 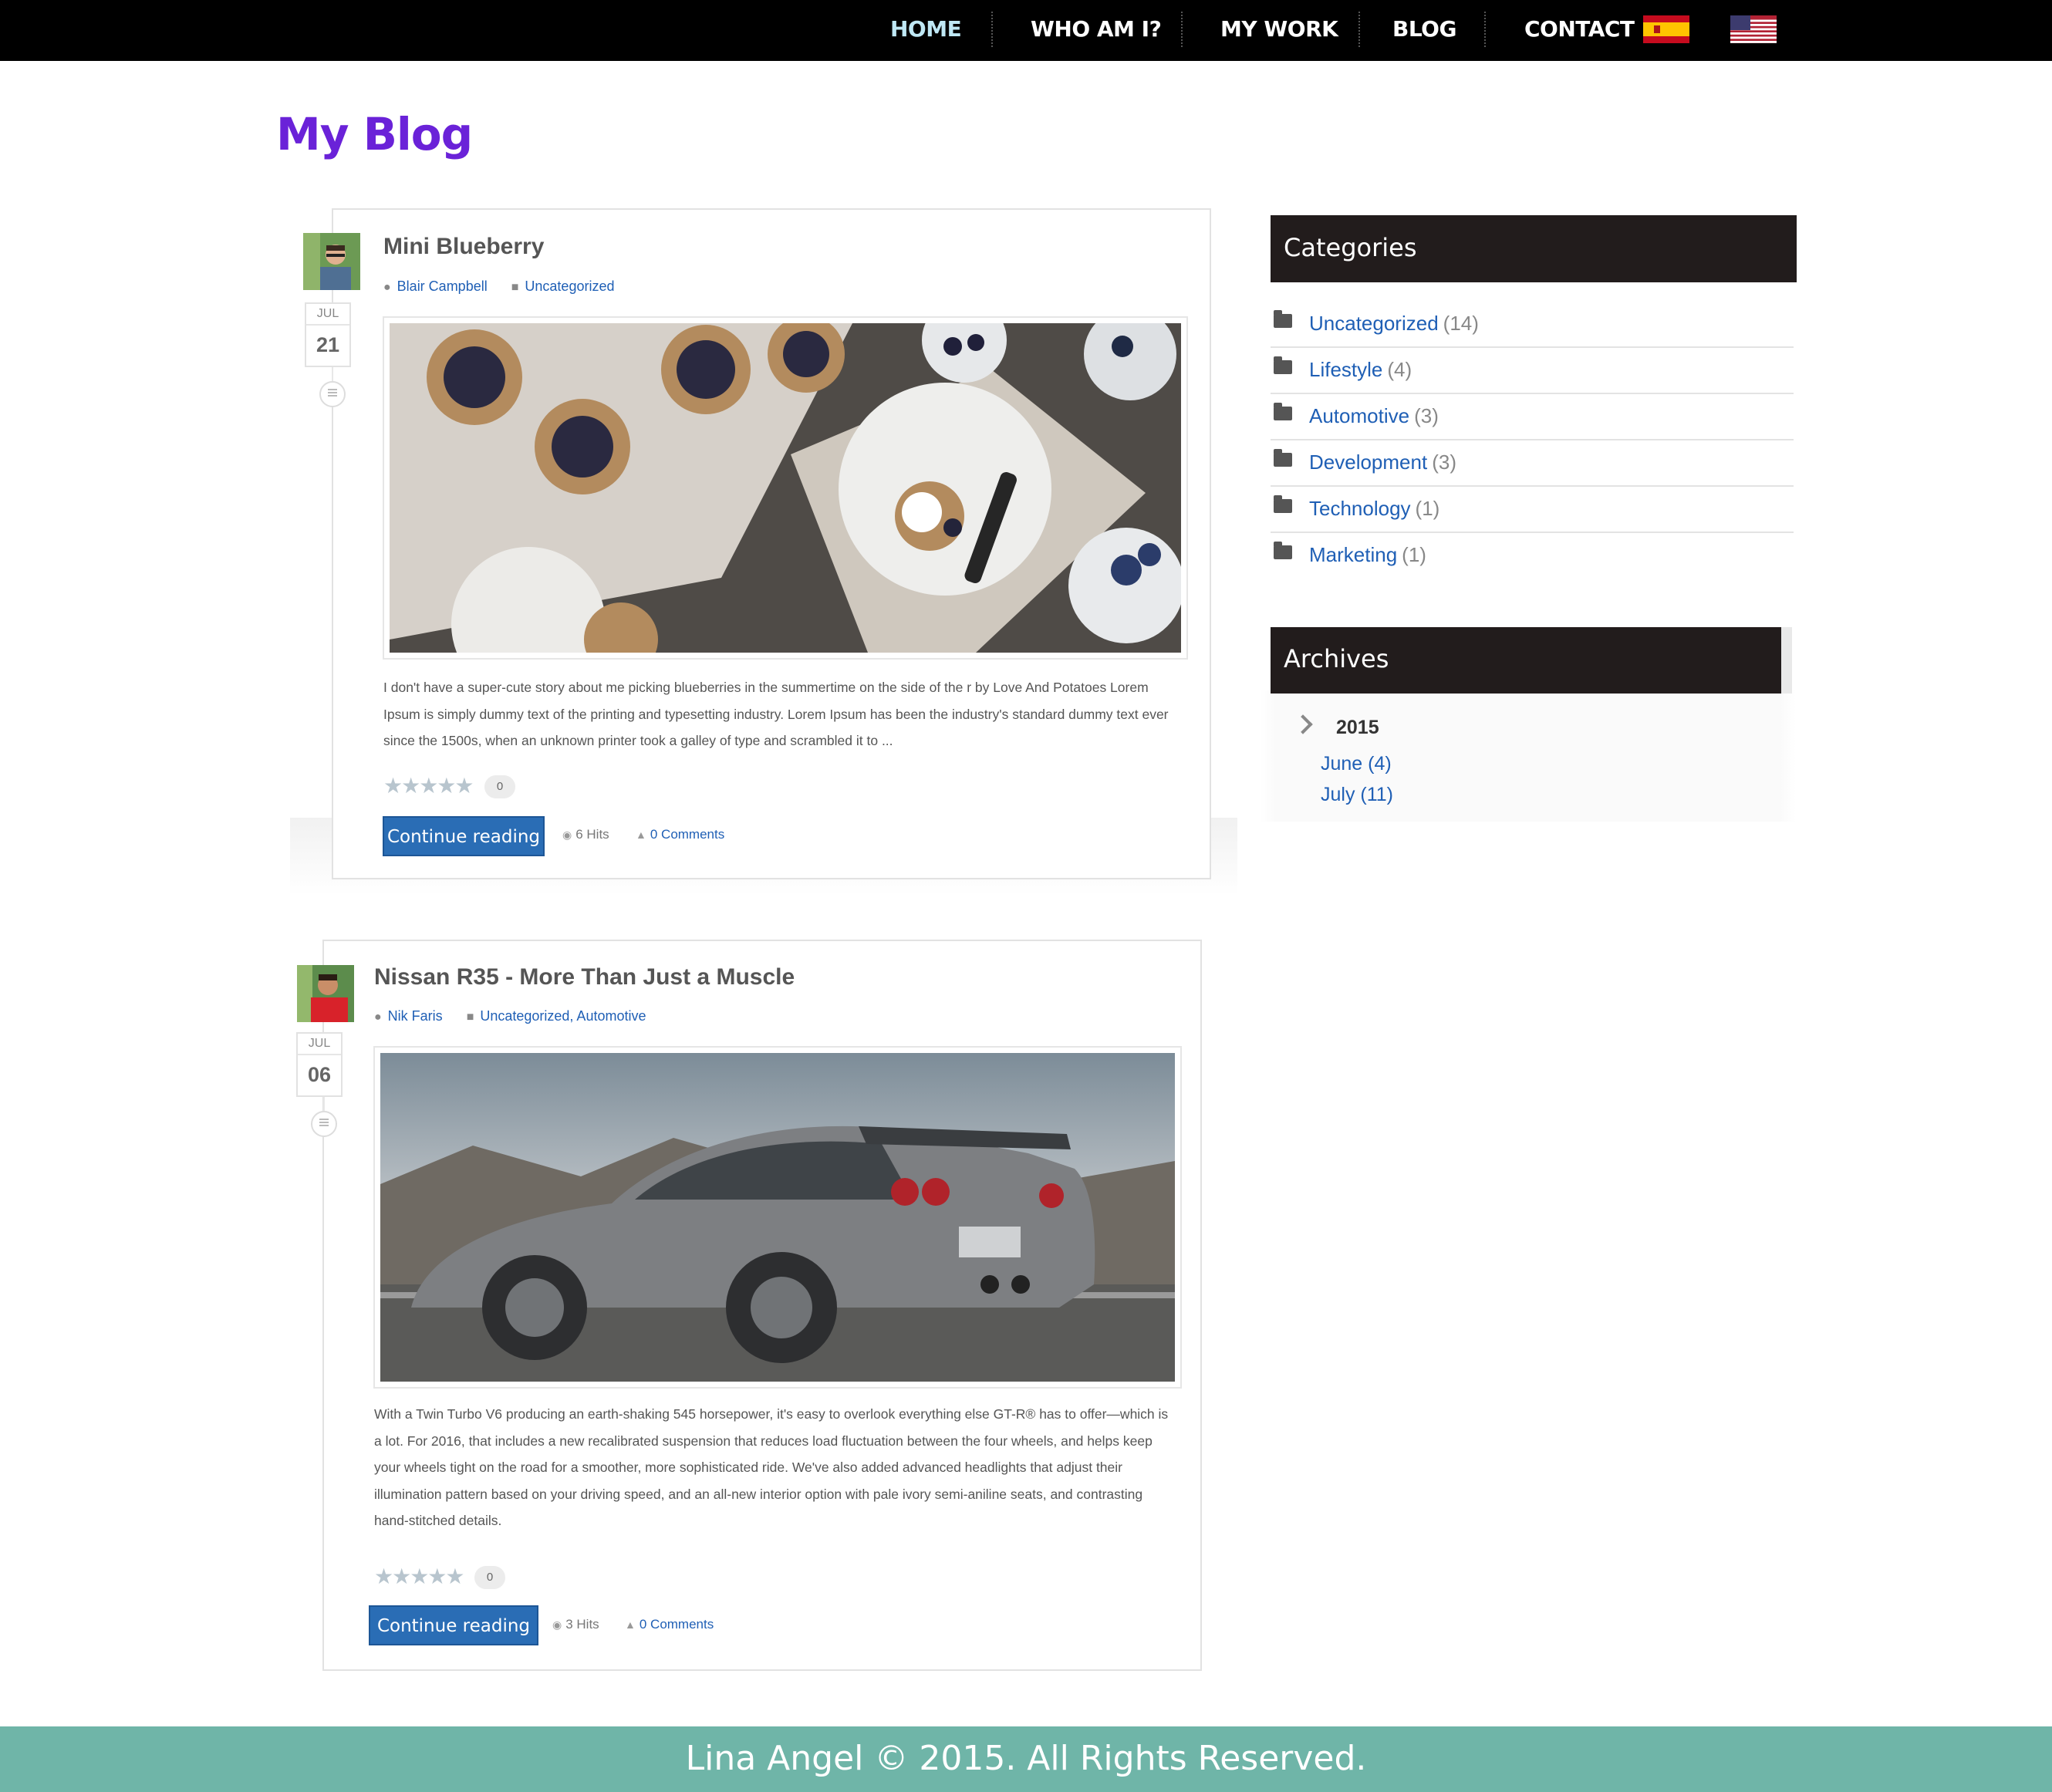 What do you see at coordinates (1754, 29) in the screenshot?
I see `us-flag-icon` at bounding box center [1754, 29].